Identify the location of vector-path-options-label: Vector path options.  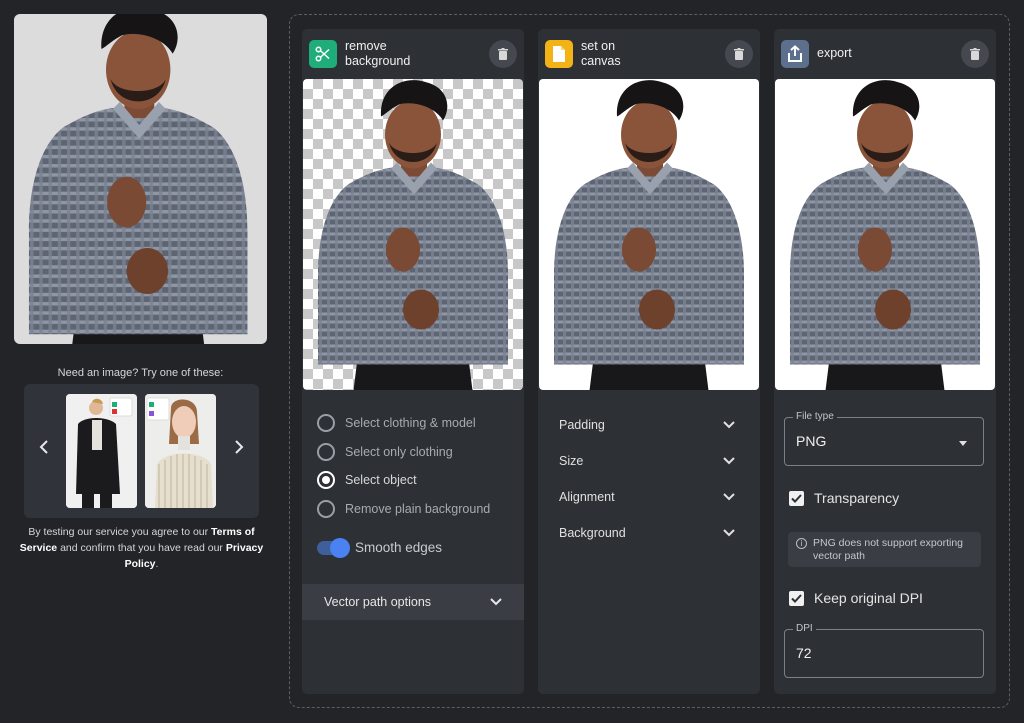
(378, 602).